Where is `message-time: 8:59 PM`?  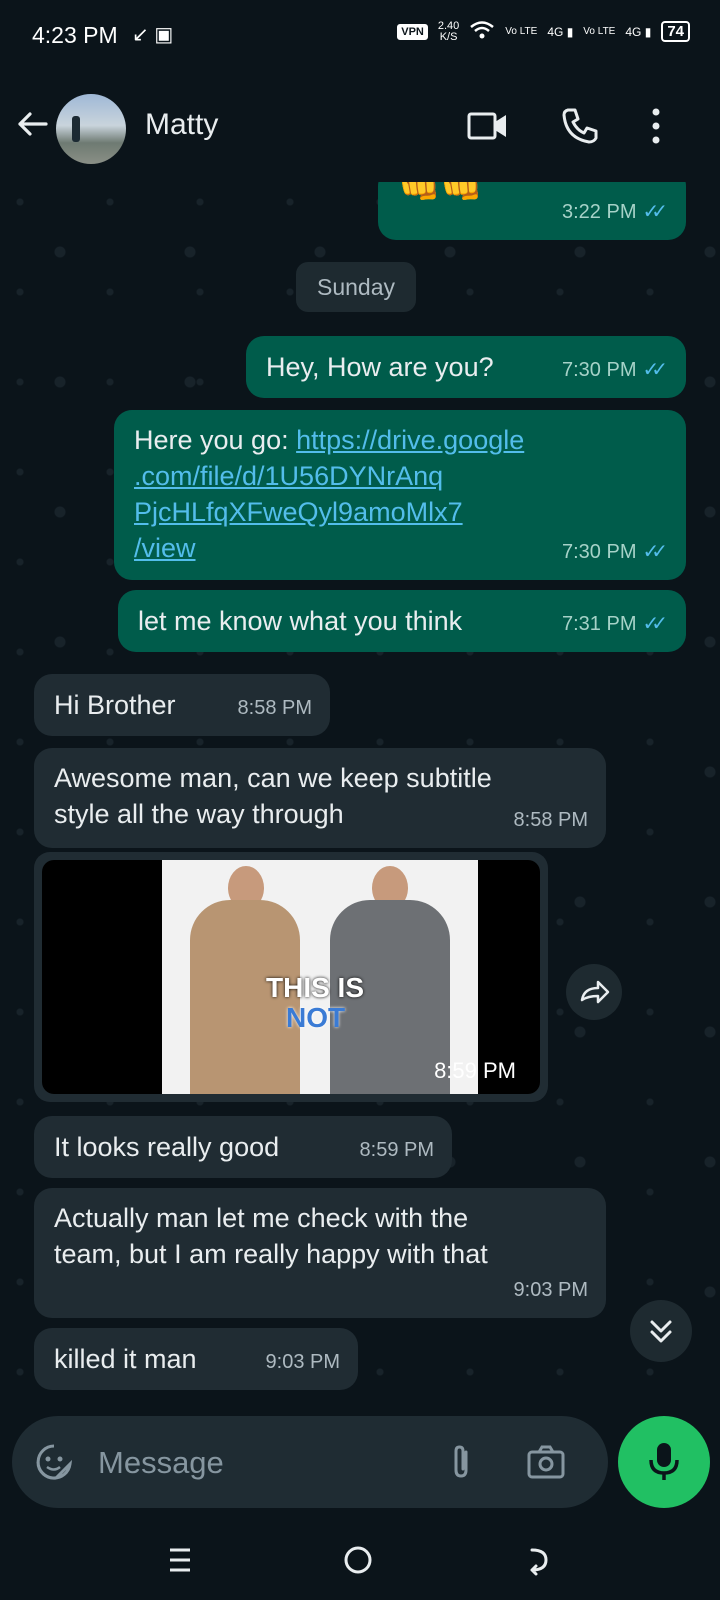 message-time: 8:59 PM is located at coordinates (396, 1150).